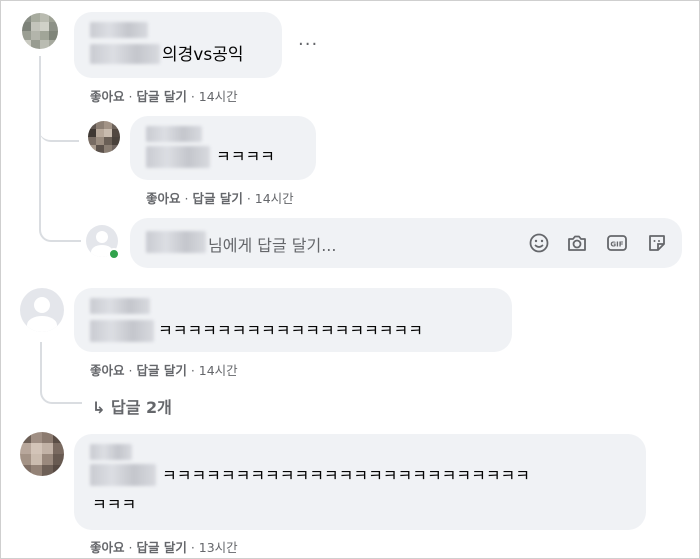  I want to click on view-replies-link: ↳ 답글 2개, so click(132, 406).